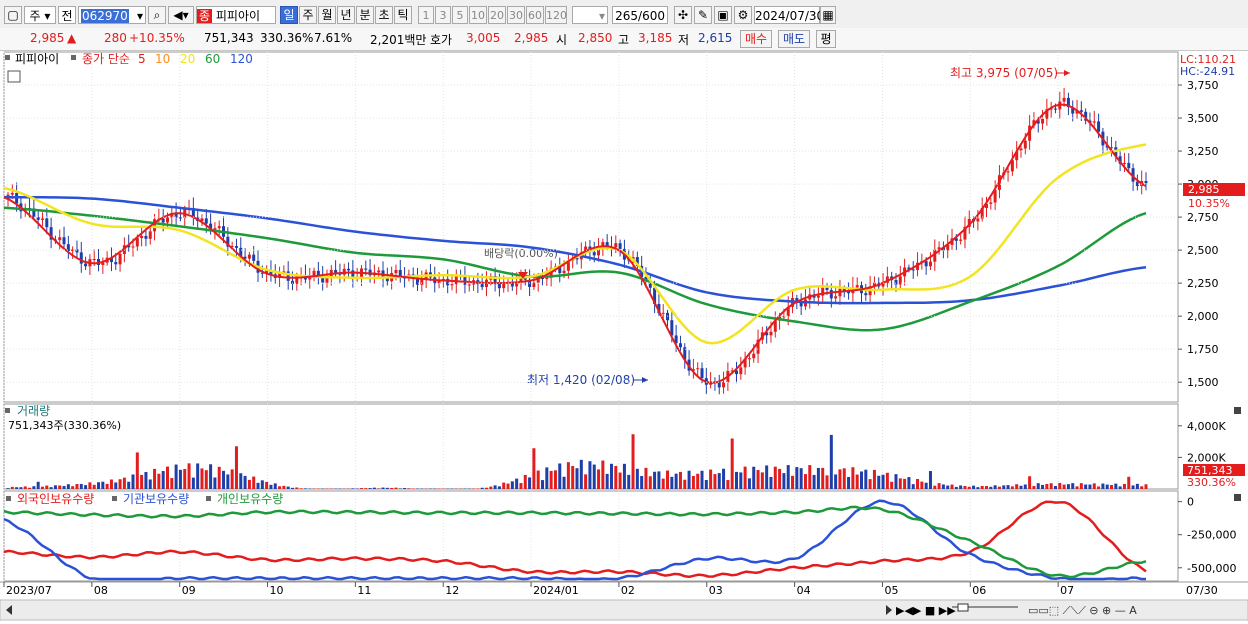  What do you see at coordinates (140, 16) in the screenshot?
I see `dropdown-arrow-icon: ▾` at bounding box center [140, 16].